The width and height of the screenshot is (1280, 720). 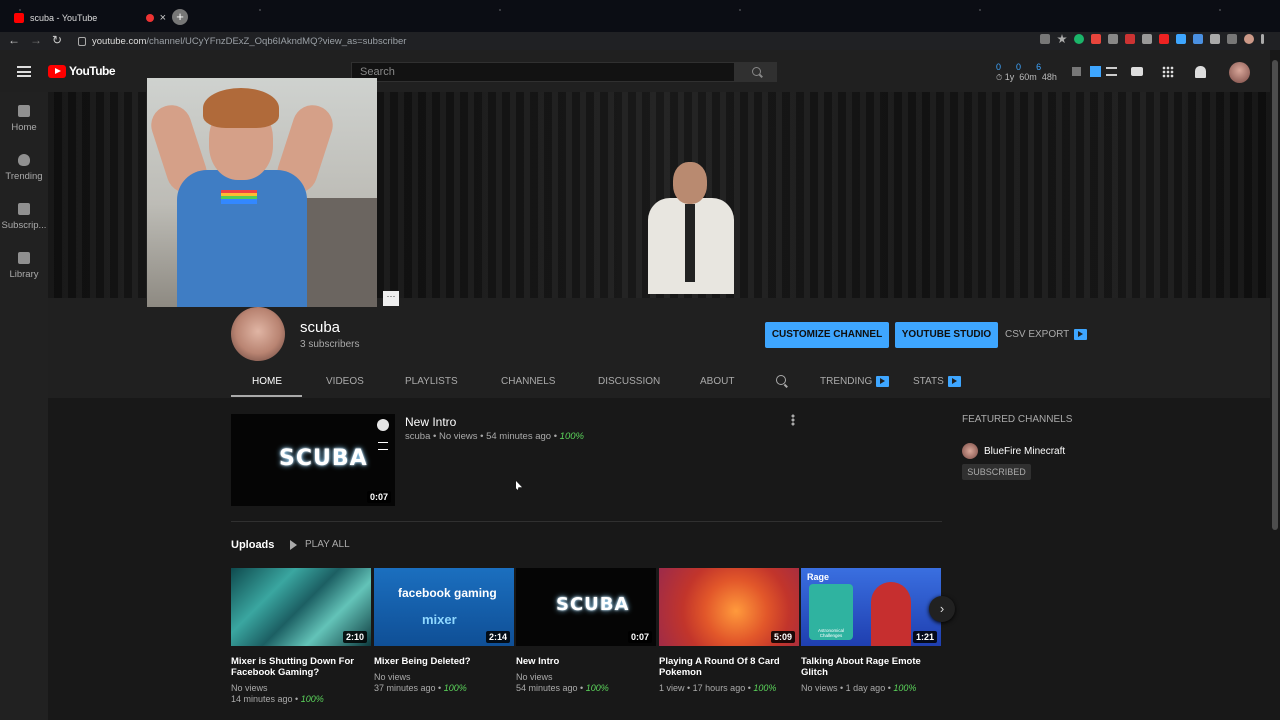 What do you see at coordinates (378, 497) in the screenshot?
I see `duration-badge: 0:07` at bounding box center [378, 497].